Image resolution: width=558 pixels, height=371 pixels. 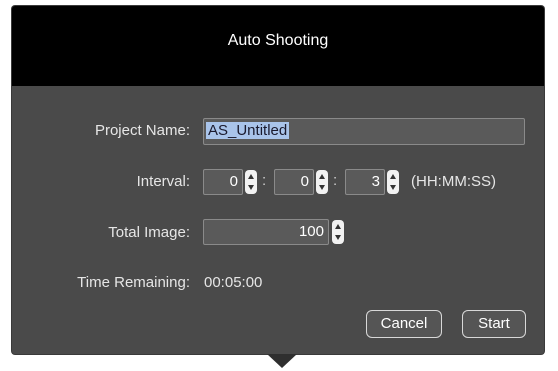 I want to click on popover-pointer, so click(x=282, y=361).